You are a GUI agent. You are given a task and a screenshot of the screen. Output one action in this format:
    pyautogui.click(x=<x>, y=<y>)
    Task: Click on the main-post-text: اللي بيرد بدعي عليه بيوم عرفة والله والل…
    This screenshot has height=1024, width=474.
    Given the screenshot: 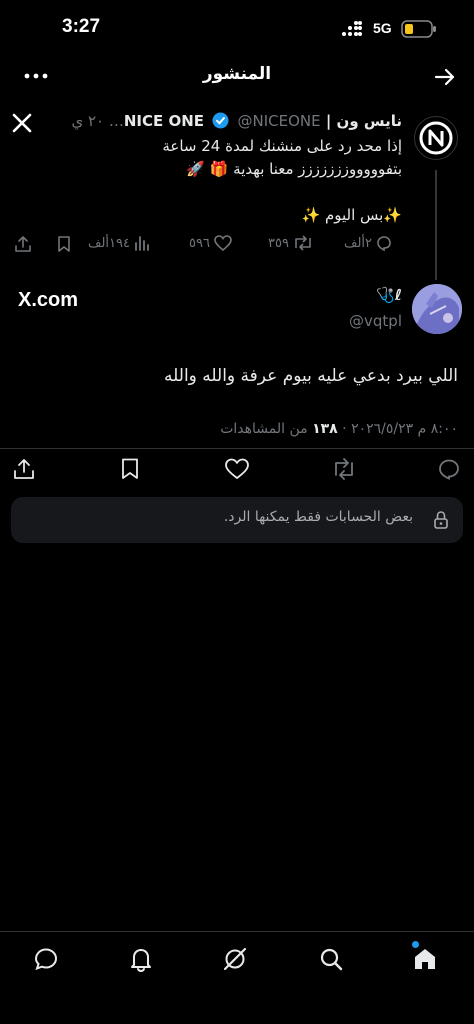 What is the action you would take?
    pyautogui.click(x=311, y=376)
    